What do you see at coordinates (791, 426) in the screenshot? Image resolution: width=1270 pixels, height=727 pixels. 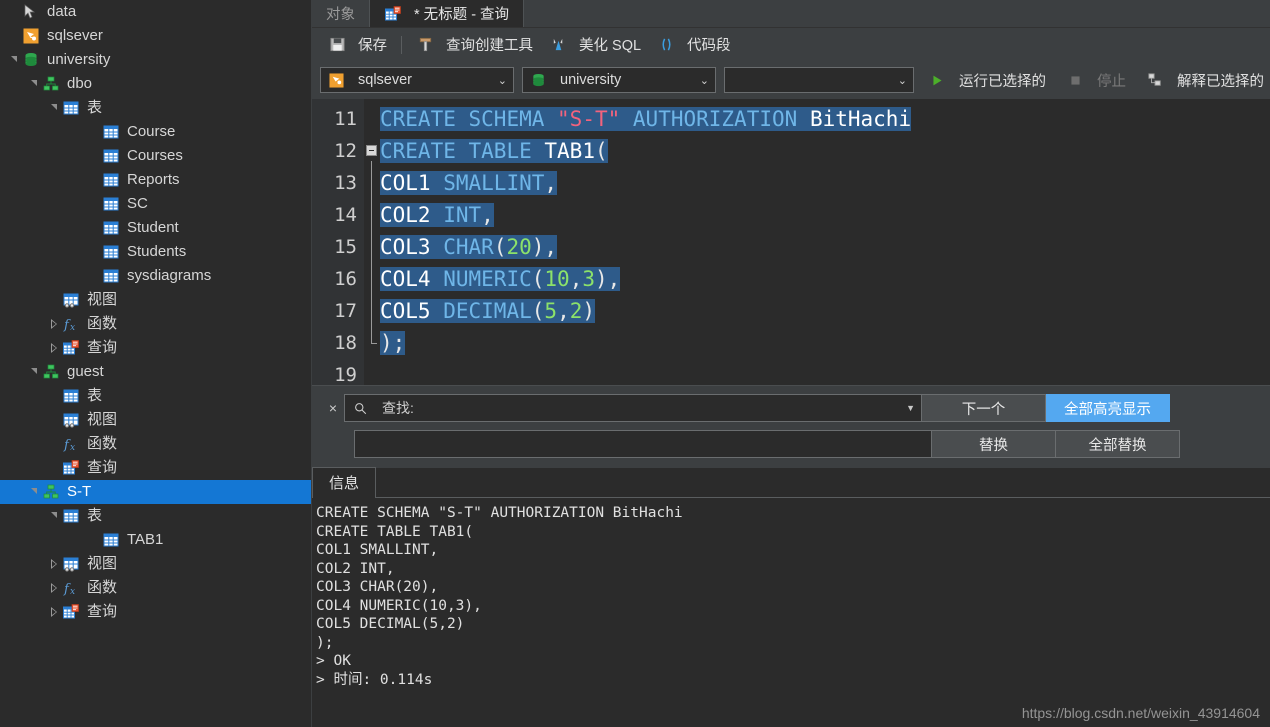 I see `find-replace-panel: × 查找: ▼ 下一个 全部高亮显示 替换 全部替换` at bounding box center [791, 426].